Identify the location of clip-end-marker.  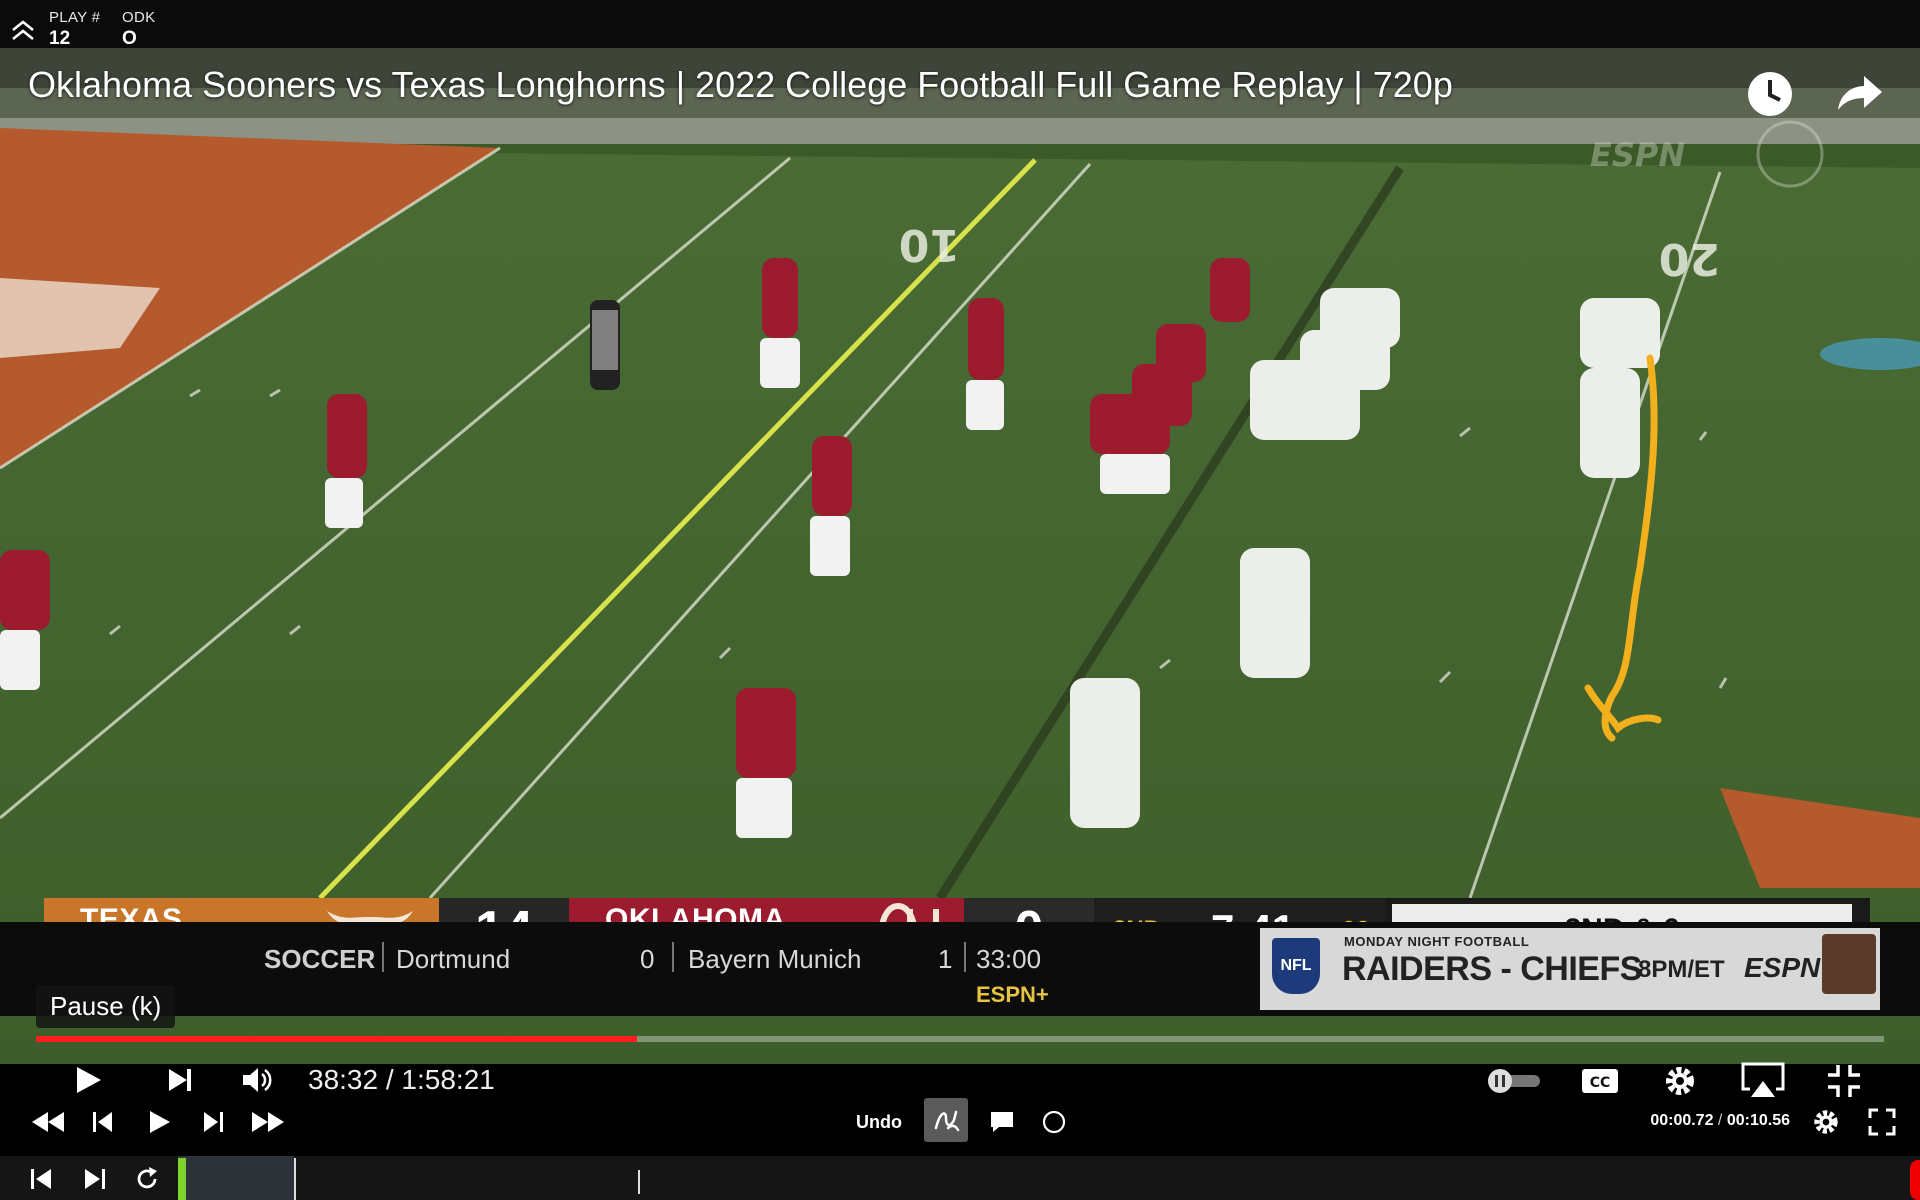
(1915, 1180).